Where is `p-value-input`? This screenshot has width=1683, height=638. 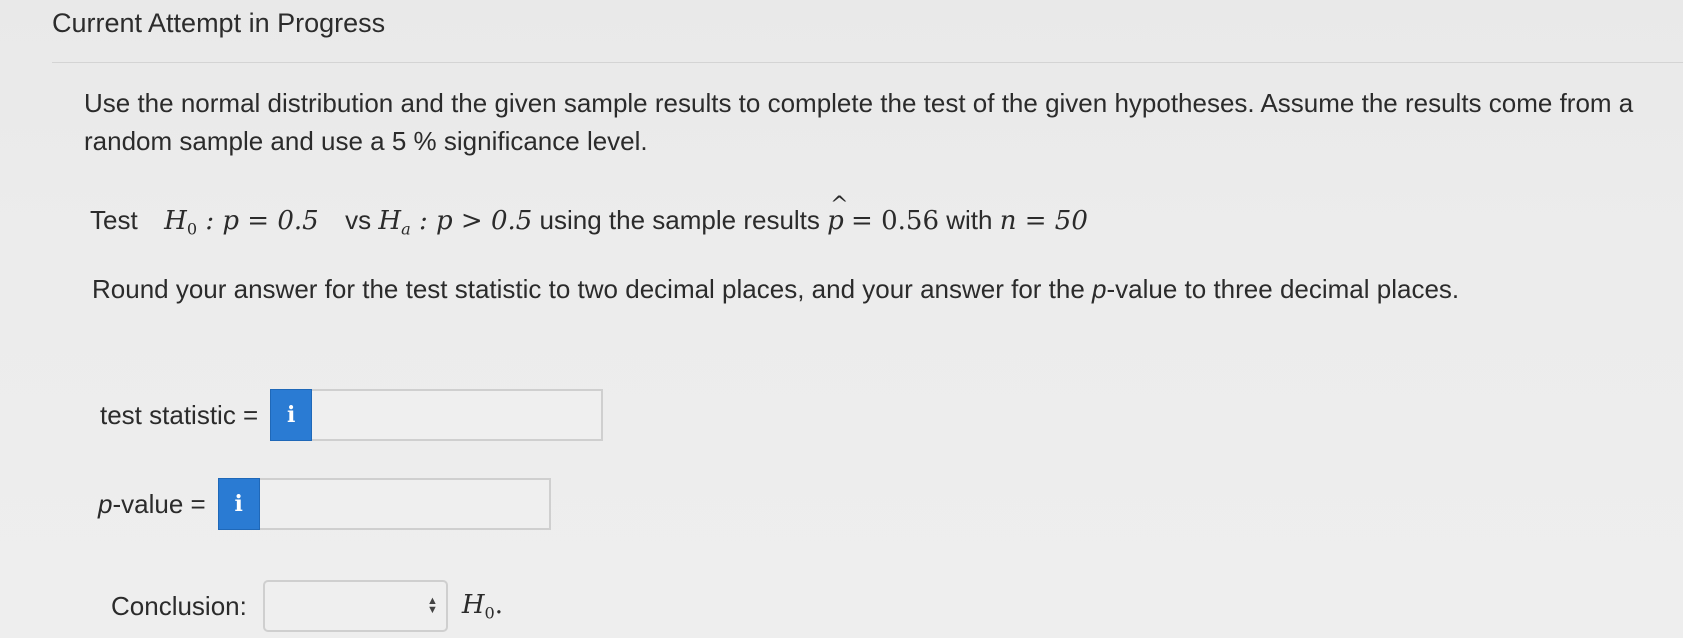 p-value-input is located at coordinates (405, 504).